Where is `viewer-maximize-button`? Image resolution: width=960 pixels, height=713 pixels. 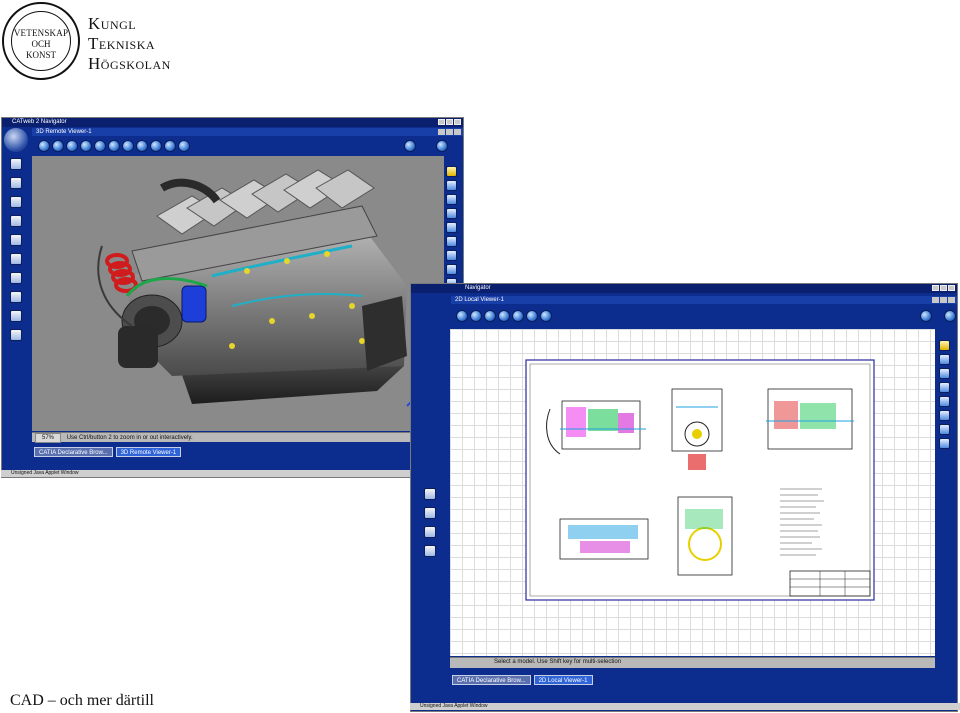
viewer-maximize-button is located at coordinates (449, 132).